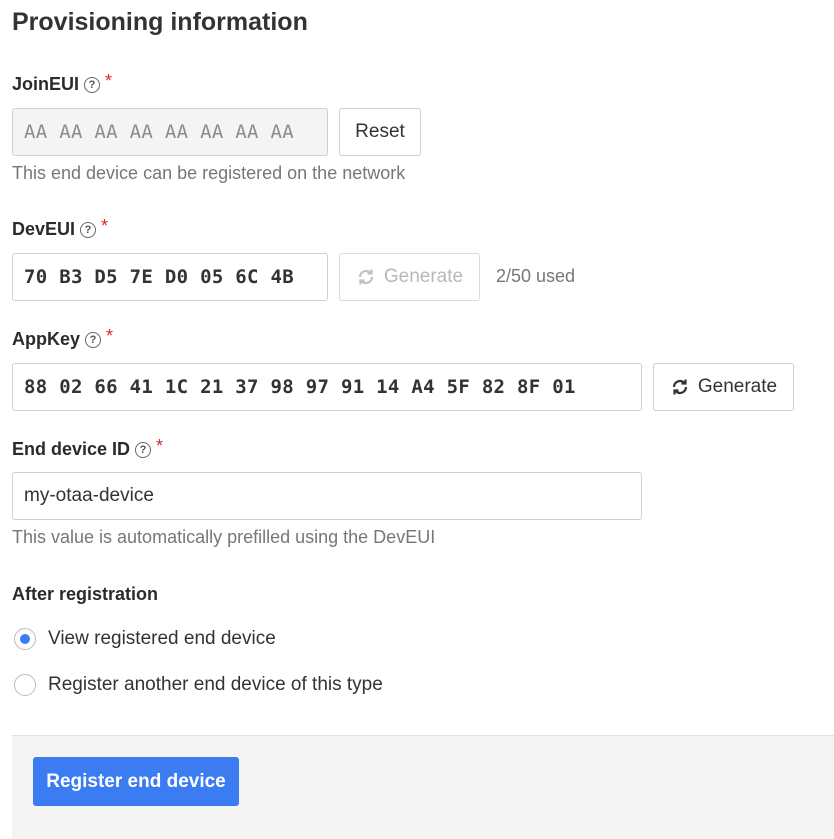  Describe the element at coordinates (160, 22) in the screenshot. I see `page-title: Provisioning information` at that location.